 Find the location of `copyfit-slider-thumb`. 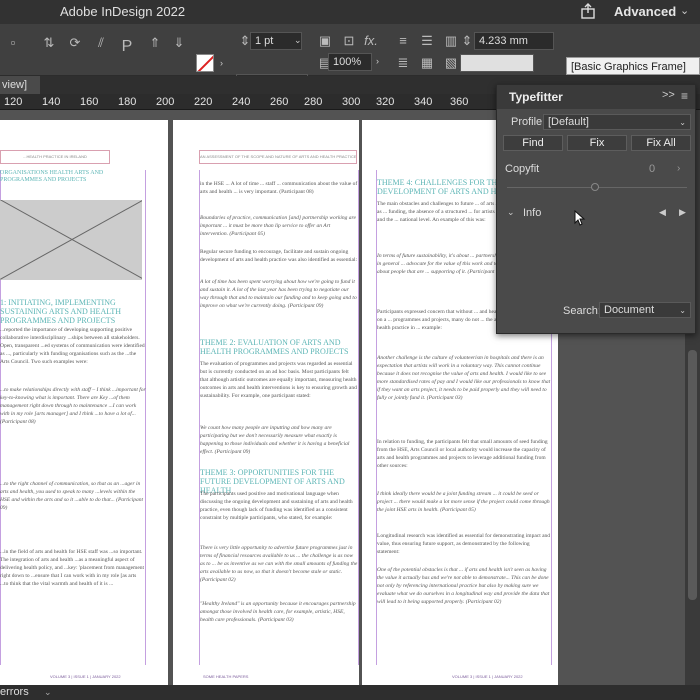

copyfit-slider-thumb is located at coordinates (595, 187).